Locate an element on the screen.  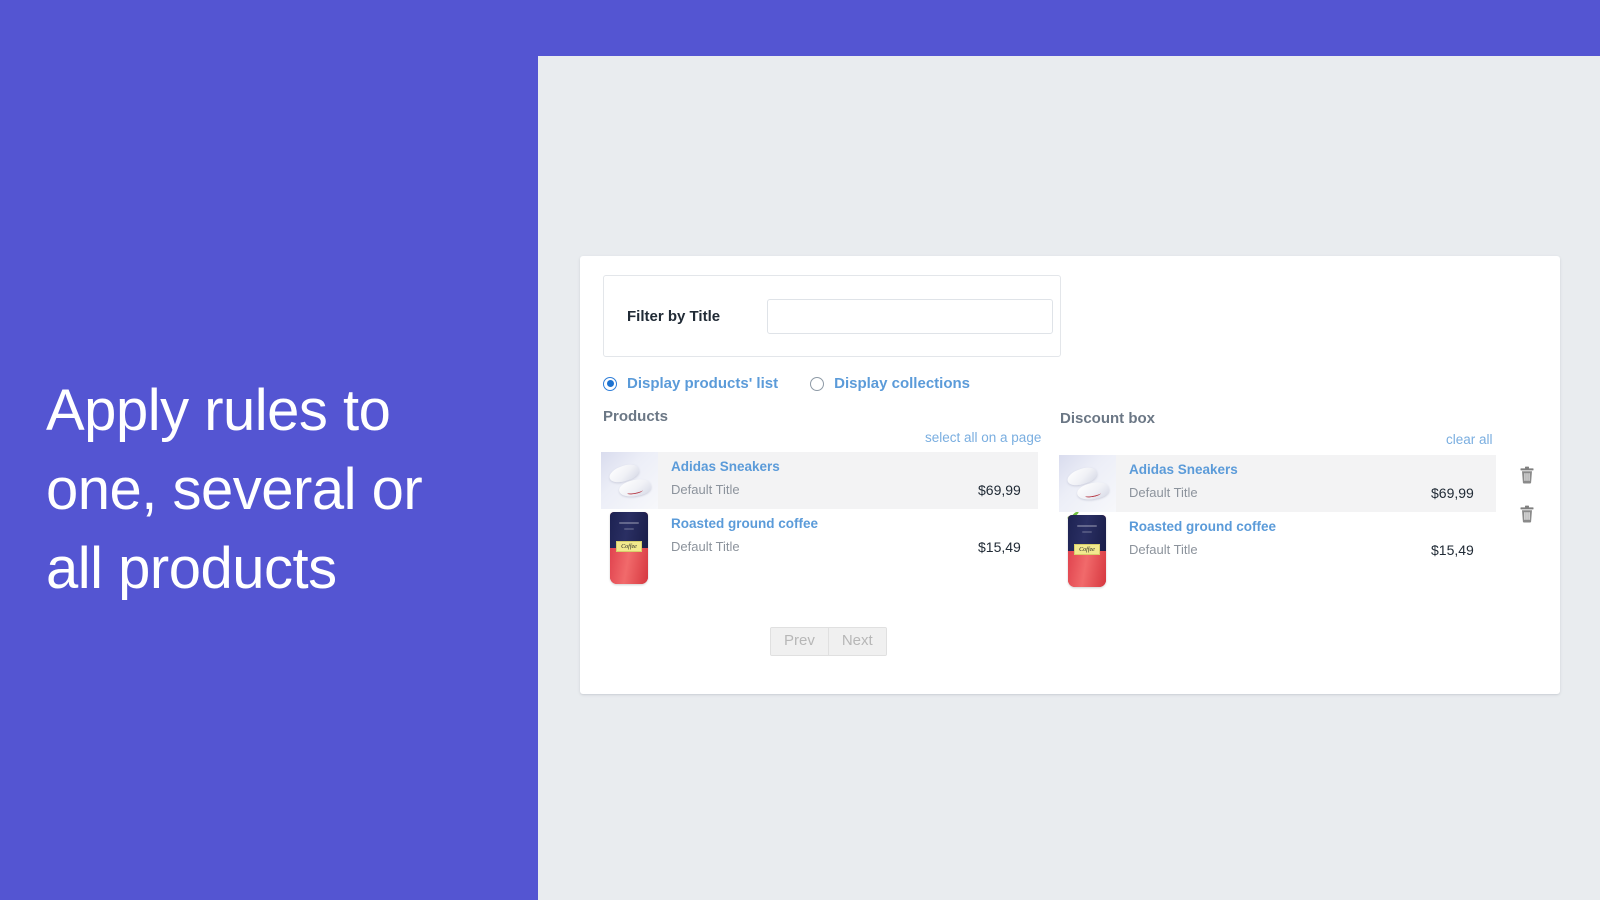
select-all-on-page-link: select all on a page is located at coordinates (983, 437).